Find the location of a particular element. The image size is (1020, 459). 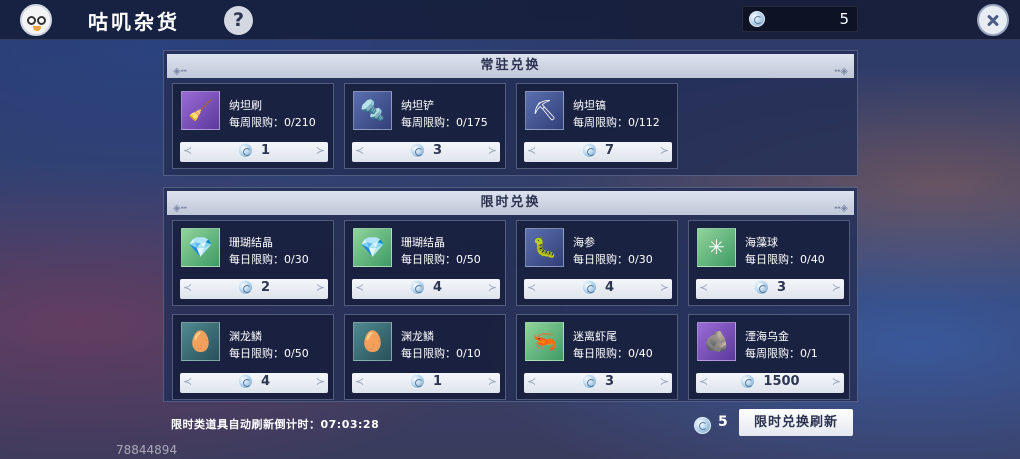

item-limit: 每日限购：0/10 is located at coordinates (441, 353).